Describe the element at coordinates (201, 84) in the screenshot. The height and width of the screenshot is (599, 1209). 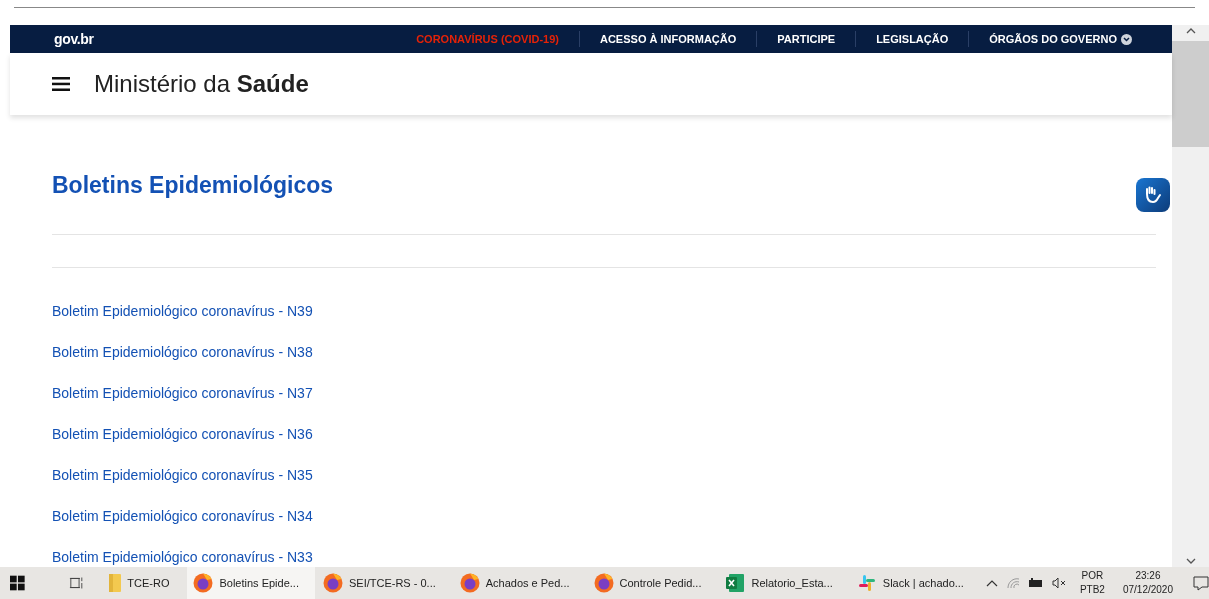
I see `site-title: Ministério da Saúde` at that location.